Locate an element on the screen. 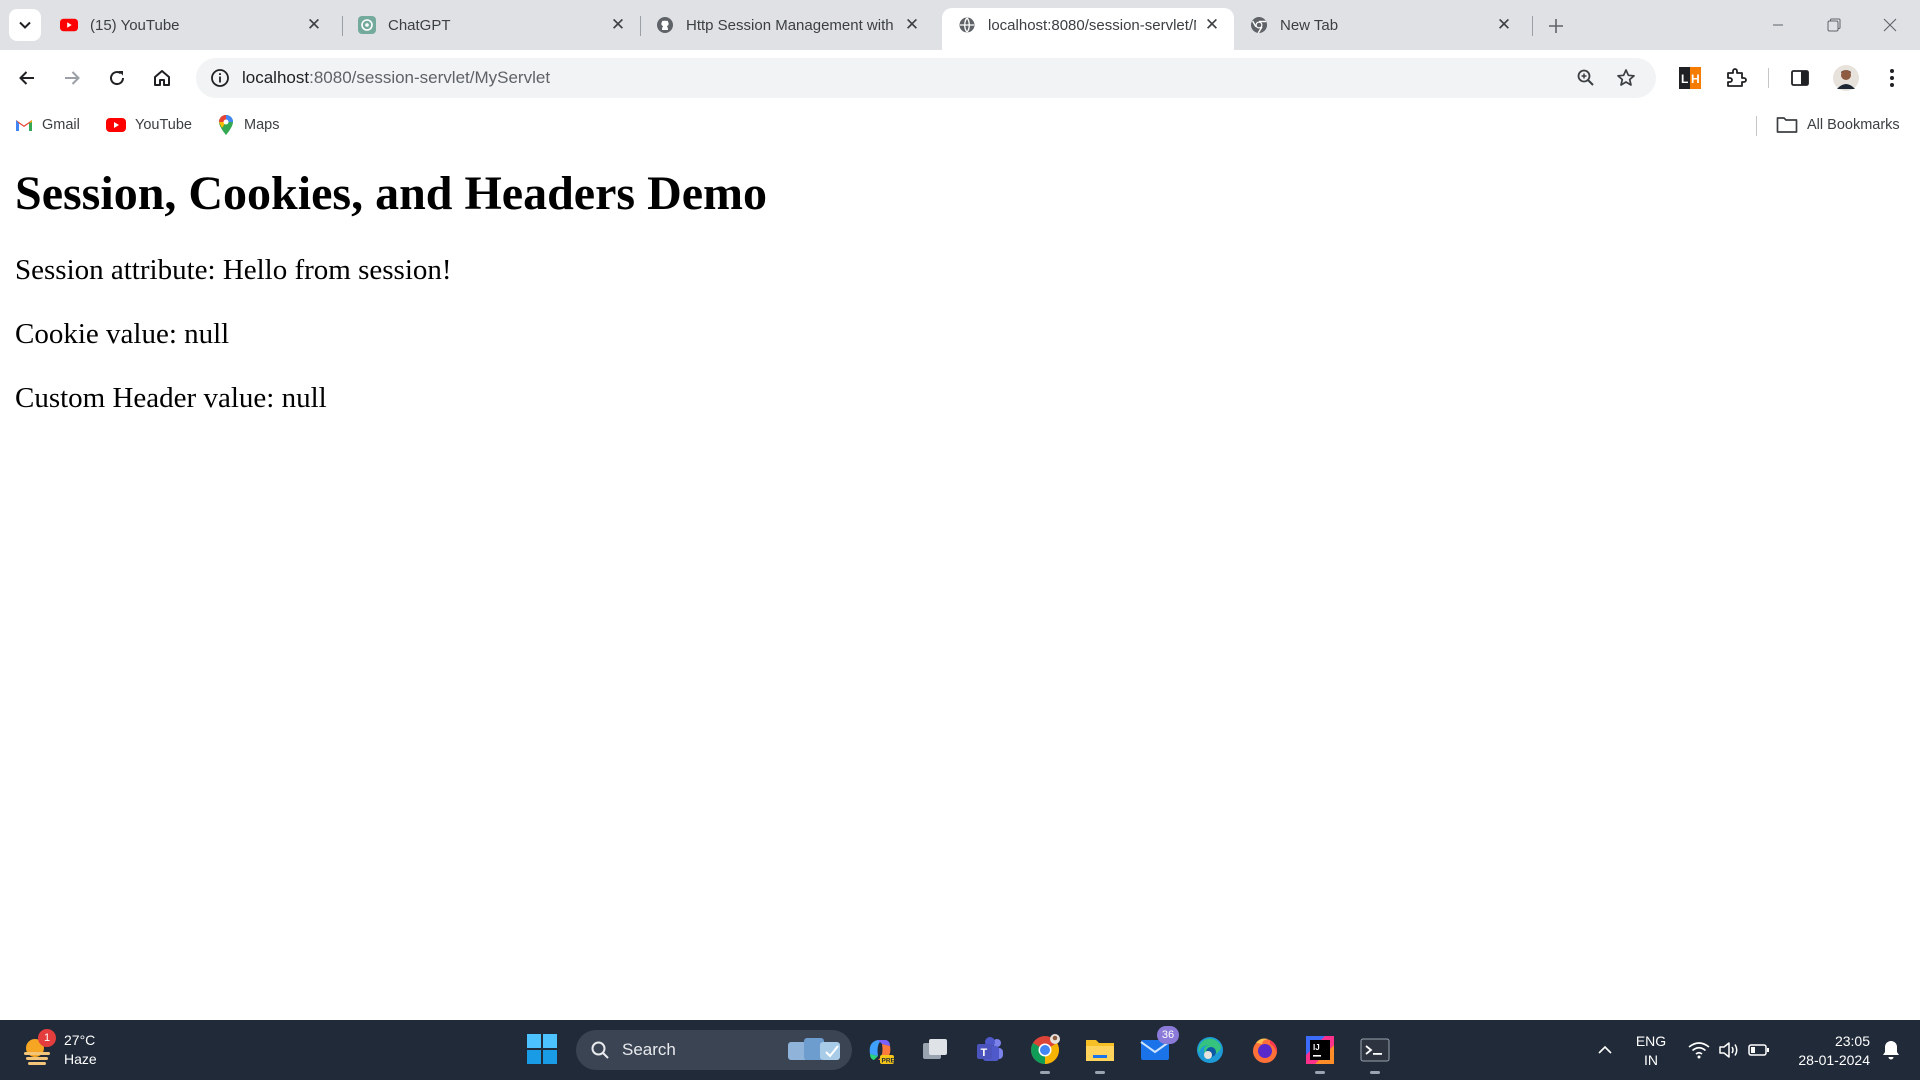 The image size is (1920, 1080). bookmark-label: Gmail is located at coordinates (61, 125).